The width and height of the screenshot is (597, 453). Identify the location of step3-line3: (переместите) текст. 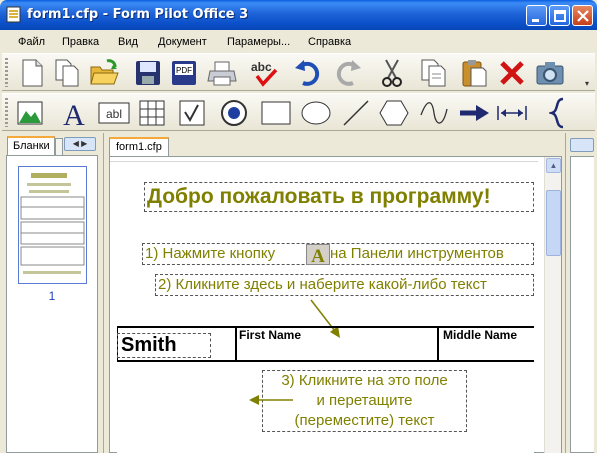
(364, 420).